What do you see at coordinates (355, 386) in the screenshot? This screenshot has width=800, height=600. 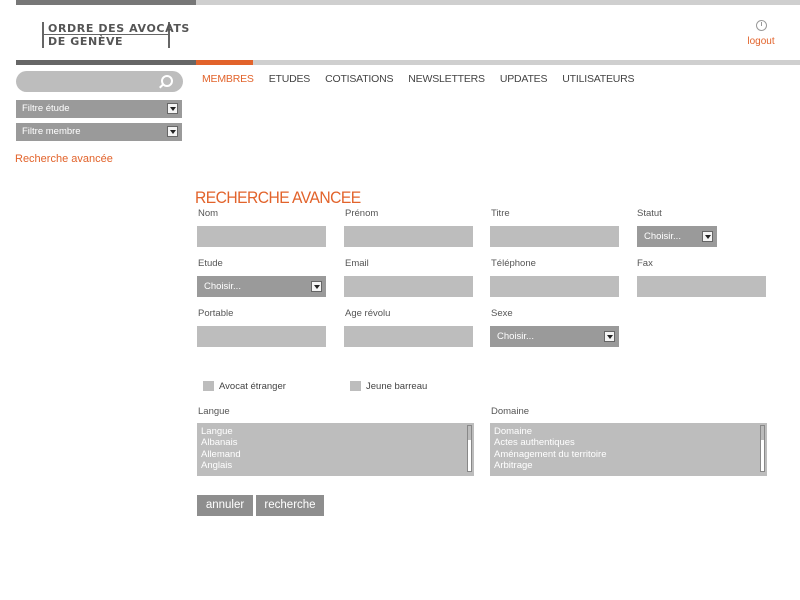 I see `jeune-barreau-checkbox` at bounding box center [355, 386].